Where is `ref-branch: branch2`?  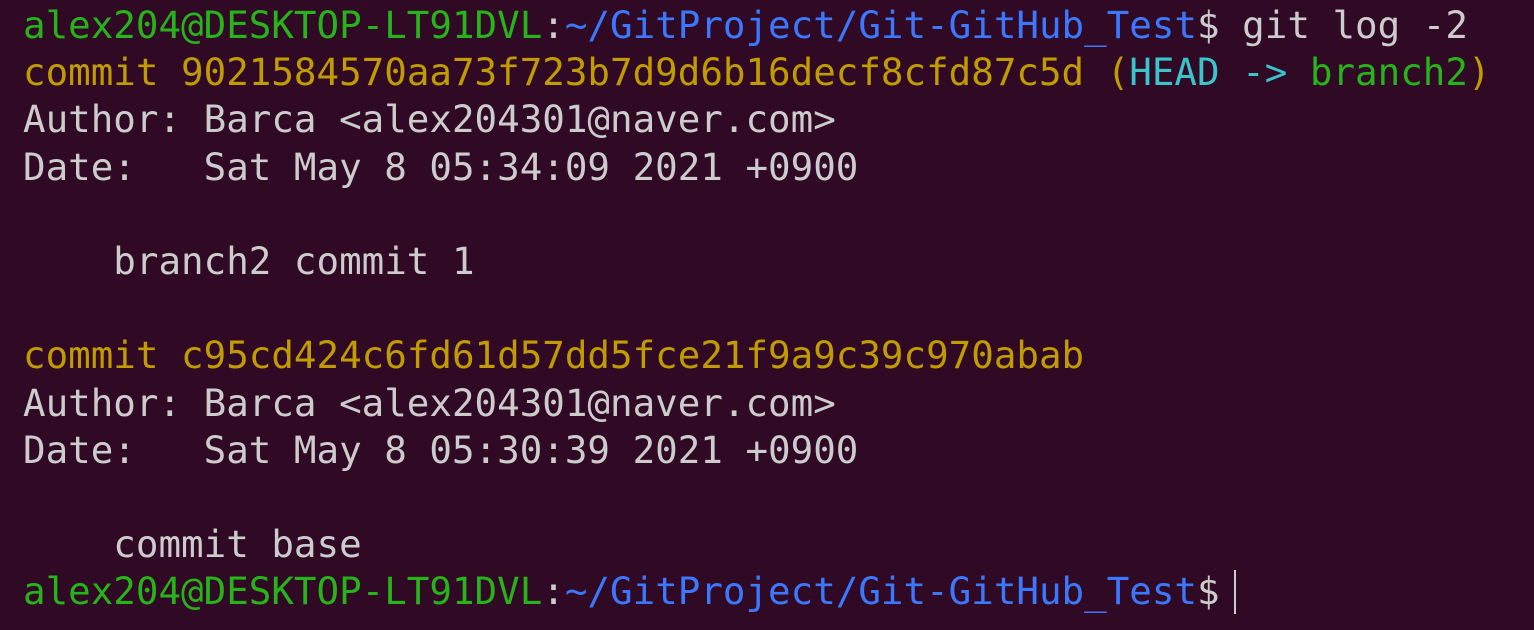 ref-branch: branch2 is located at coordinates (1388, 72).